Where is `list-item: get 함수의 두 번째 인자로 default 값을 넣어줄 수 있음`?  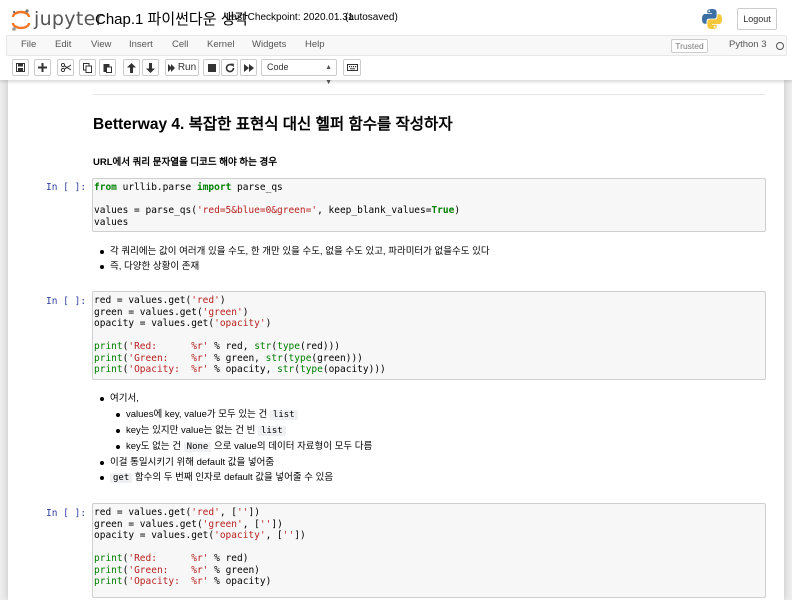 list-item: get 함수의 두 번째 인자로 default 값을 넣어줄 수 있음 is located at coordinates (213, 478).